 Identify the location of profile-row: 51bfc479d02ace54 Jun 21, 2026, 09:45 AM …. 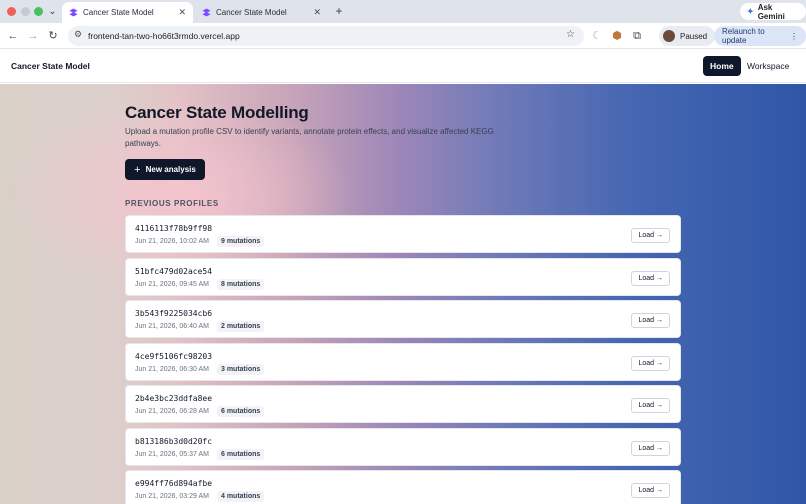
(403, 276).